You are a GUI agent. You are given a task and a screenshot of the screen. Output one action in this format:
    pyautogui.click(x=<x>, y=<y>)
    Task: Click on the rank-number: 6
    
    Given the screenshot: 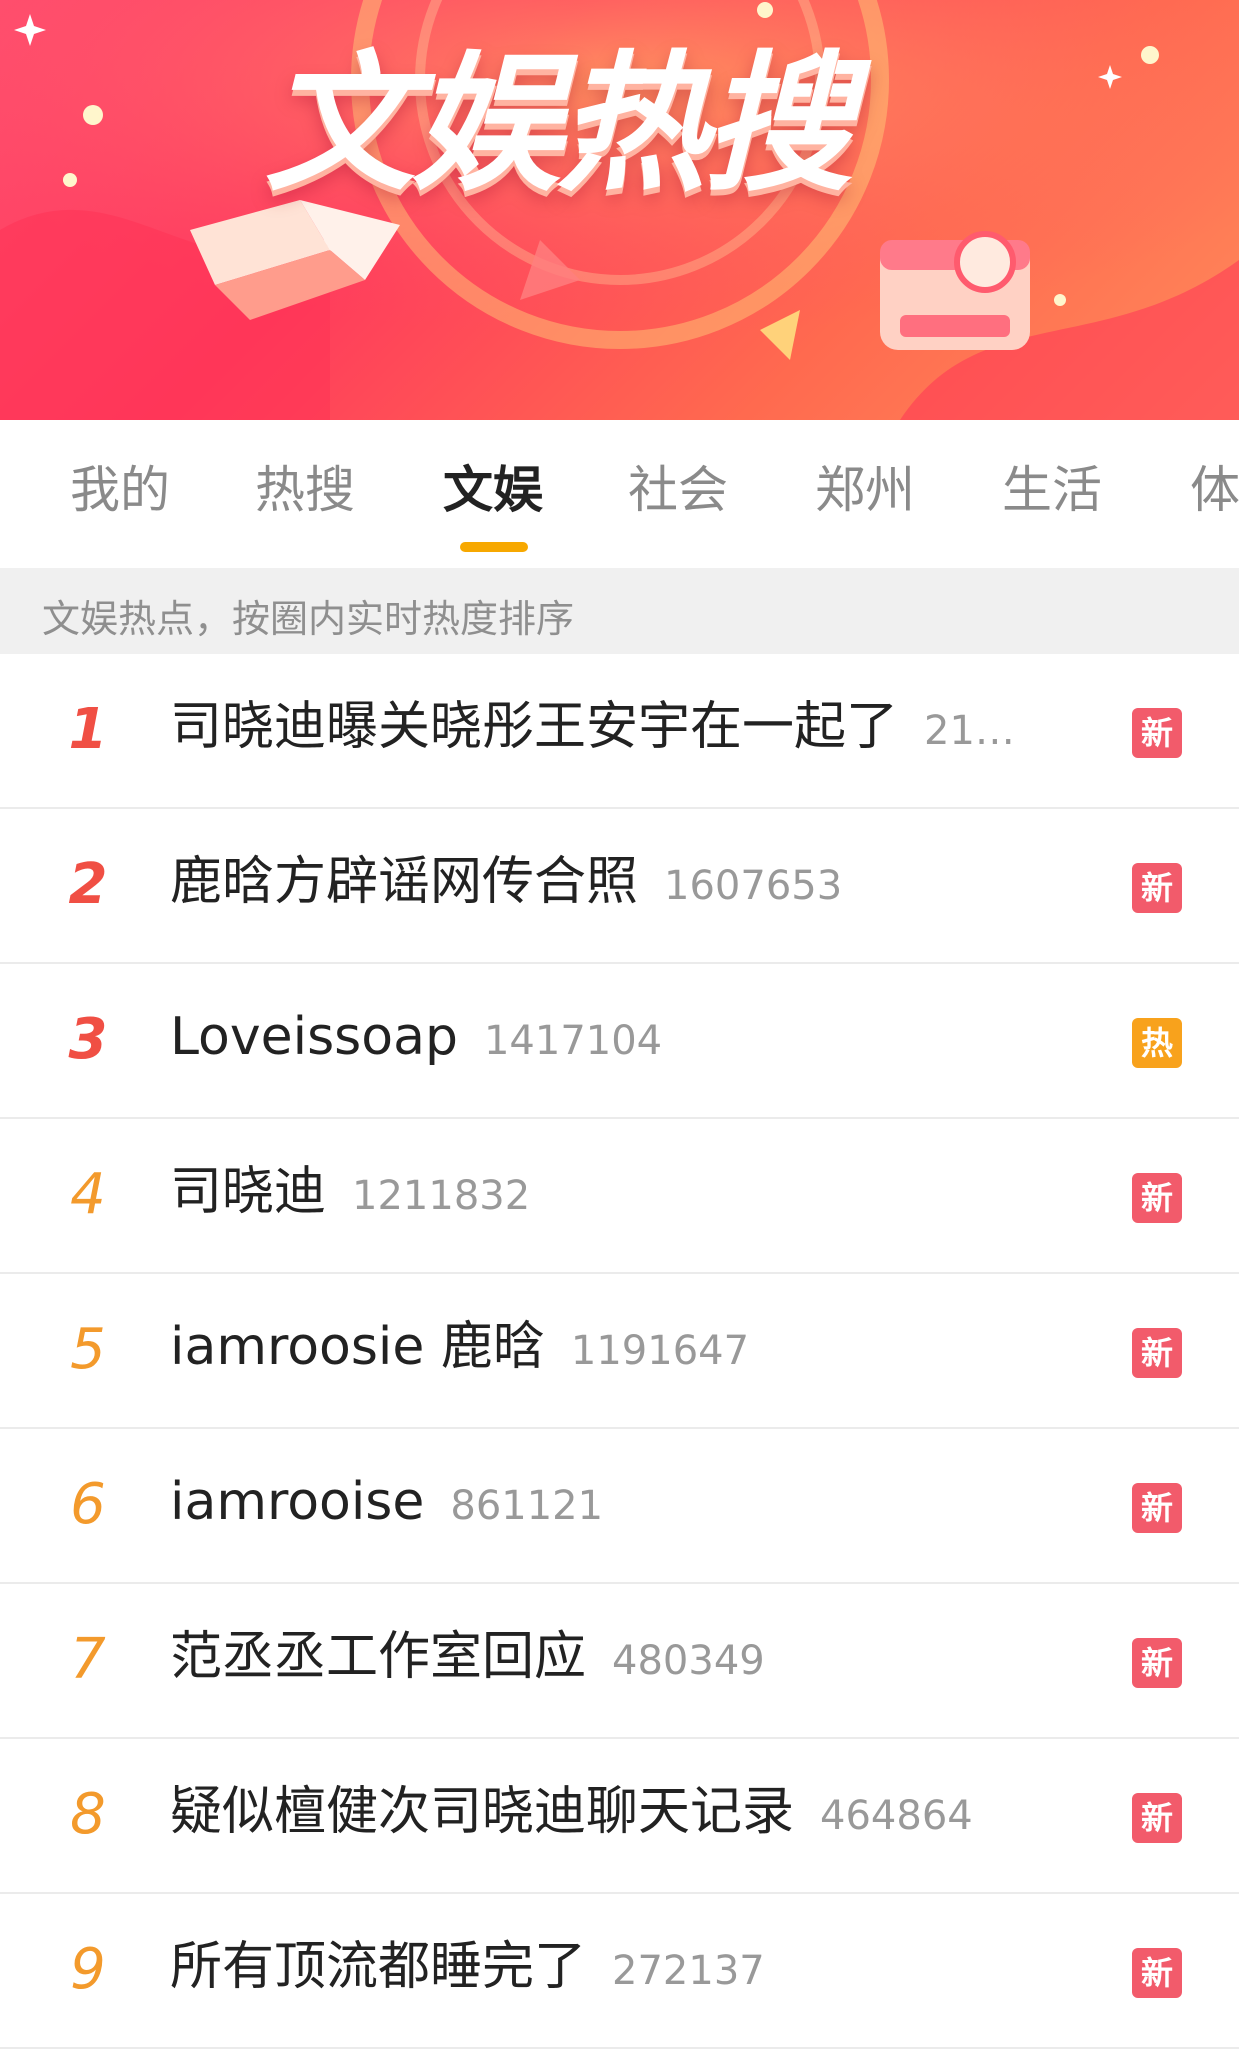 What is the action you would take?
    pyautogui.click(x=88, y=1504)
    